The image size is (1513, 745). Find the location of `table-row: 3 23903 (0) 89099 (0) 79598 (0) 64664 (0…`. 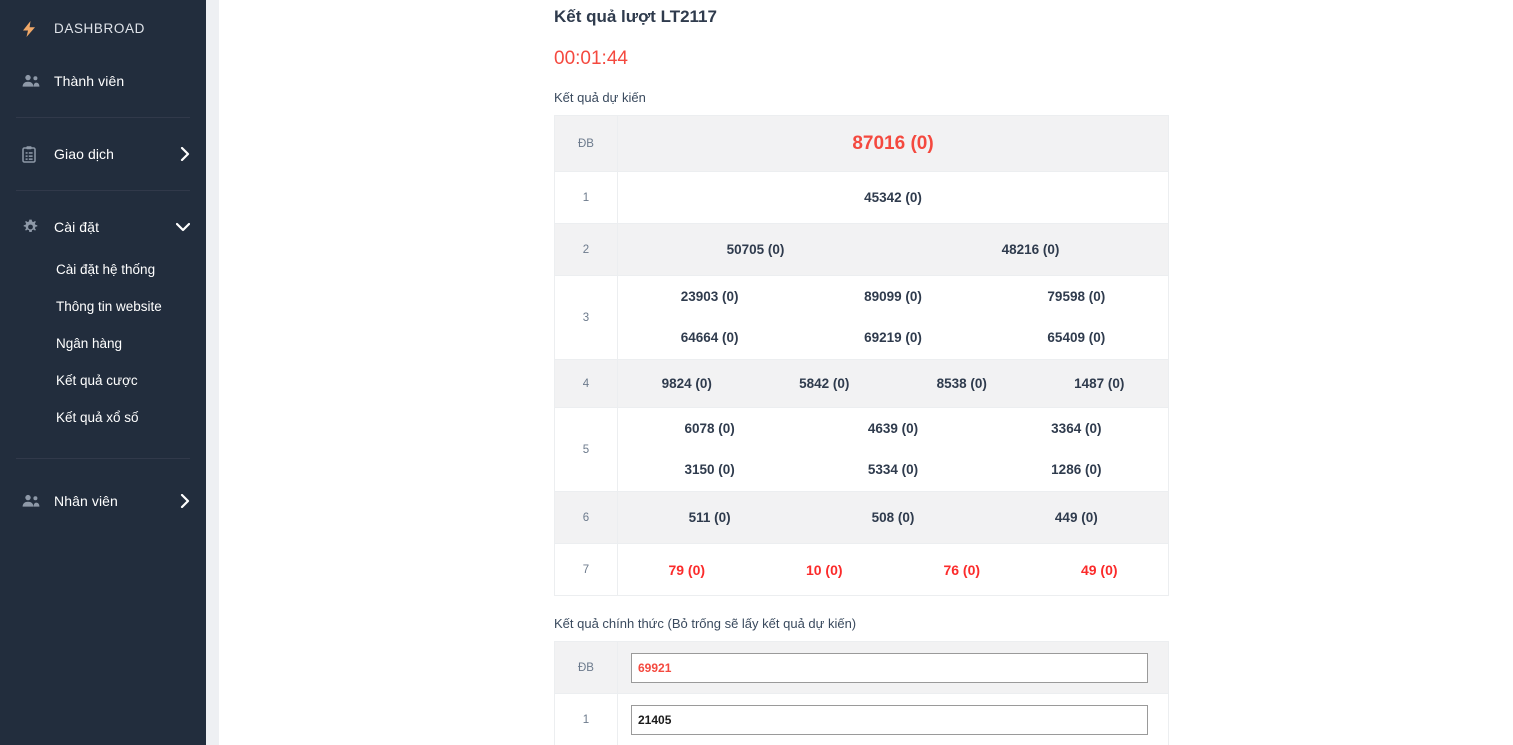

table-row: 3 23903 (0) 89099 (0) 79598 (0) 64664 (0… is located at coordinates (861, 317).